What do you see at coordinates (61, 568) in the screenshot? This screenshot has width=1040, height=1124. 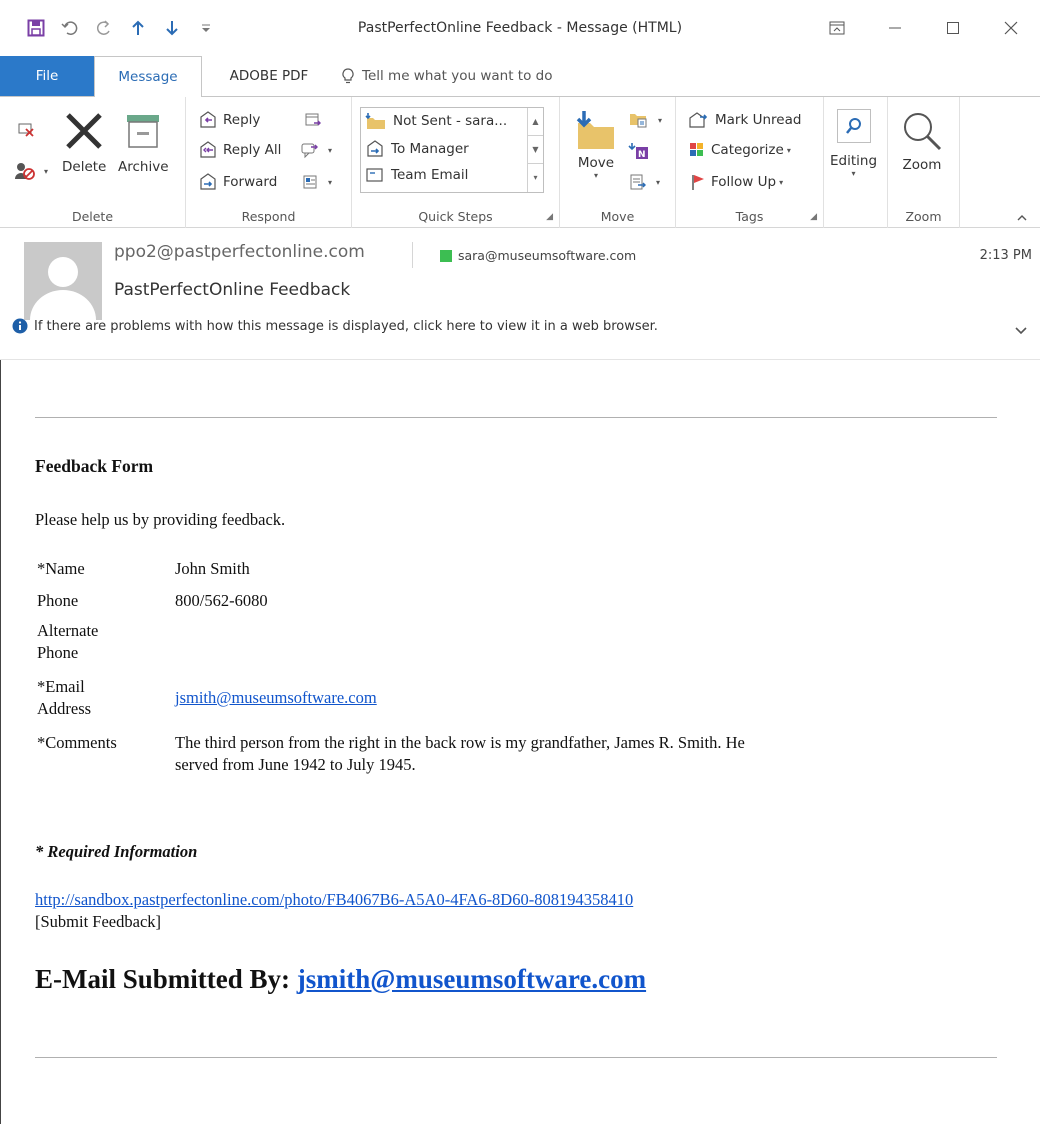 I see `field-label: *Name` at bounding box center [61, 568].